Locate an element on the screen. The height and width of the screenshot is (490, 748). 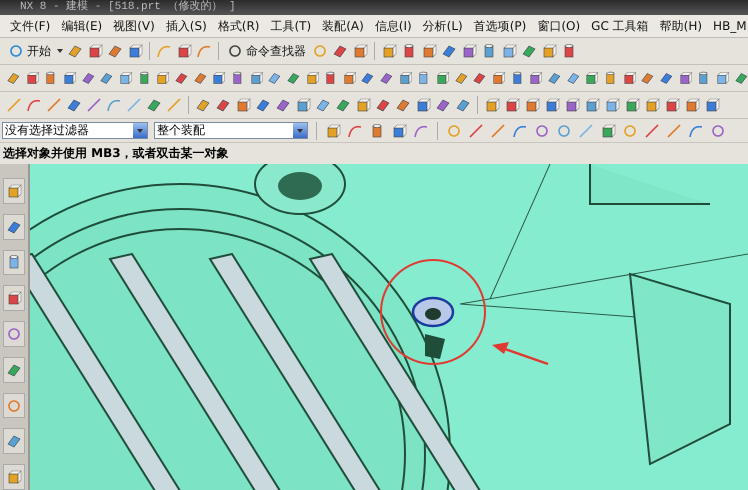
menu-item: 窗口(O) is located at coordinates (559, 26).